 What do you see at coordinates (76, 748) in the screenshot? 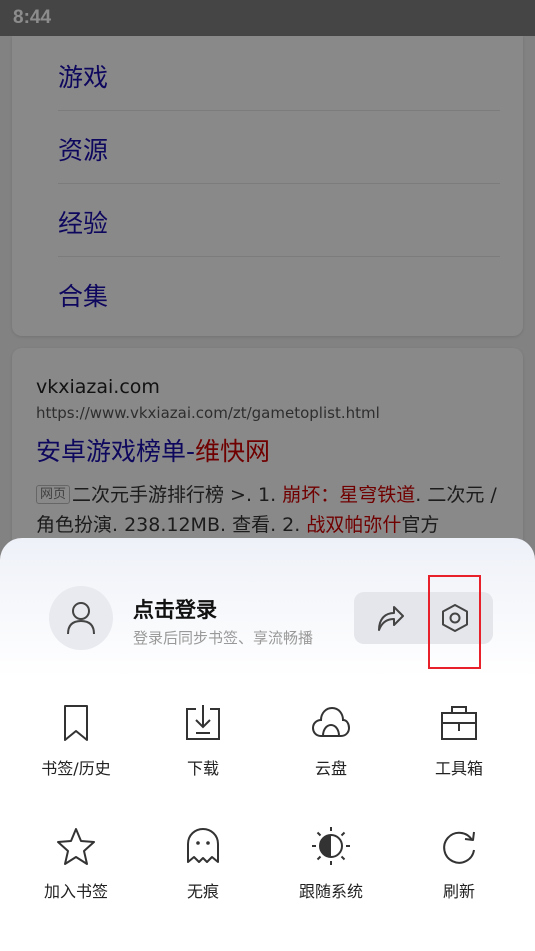
I see `bookmarks-history-button: 书签/历史` at bounding box center [76, 748].